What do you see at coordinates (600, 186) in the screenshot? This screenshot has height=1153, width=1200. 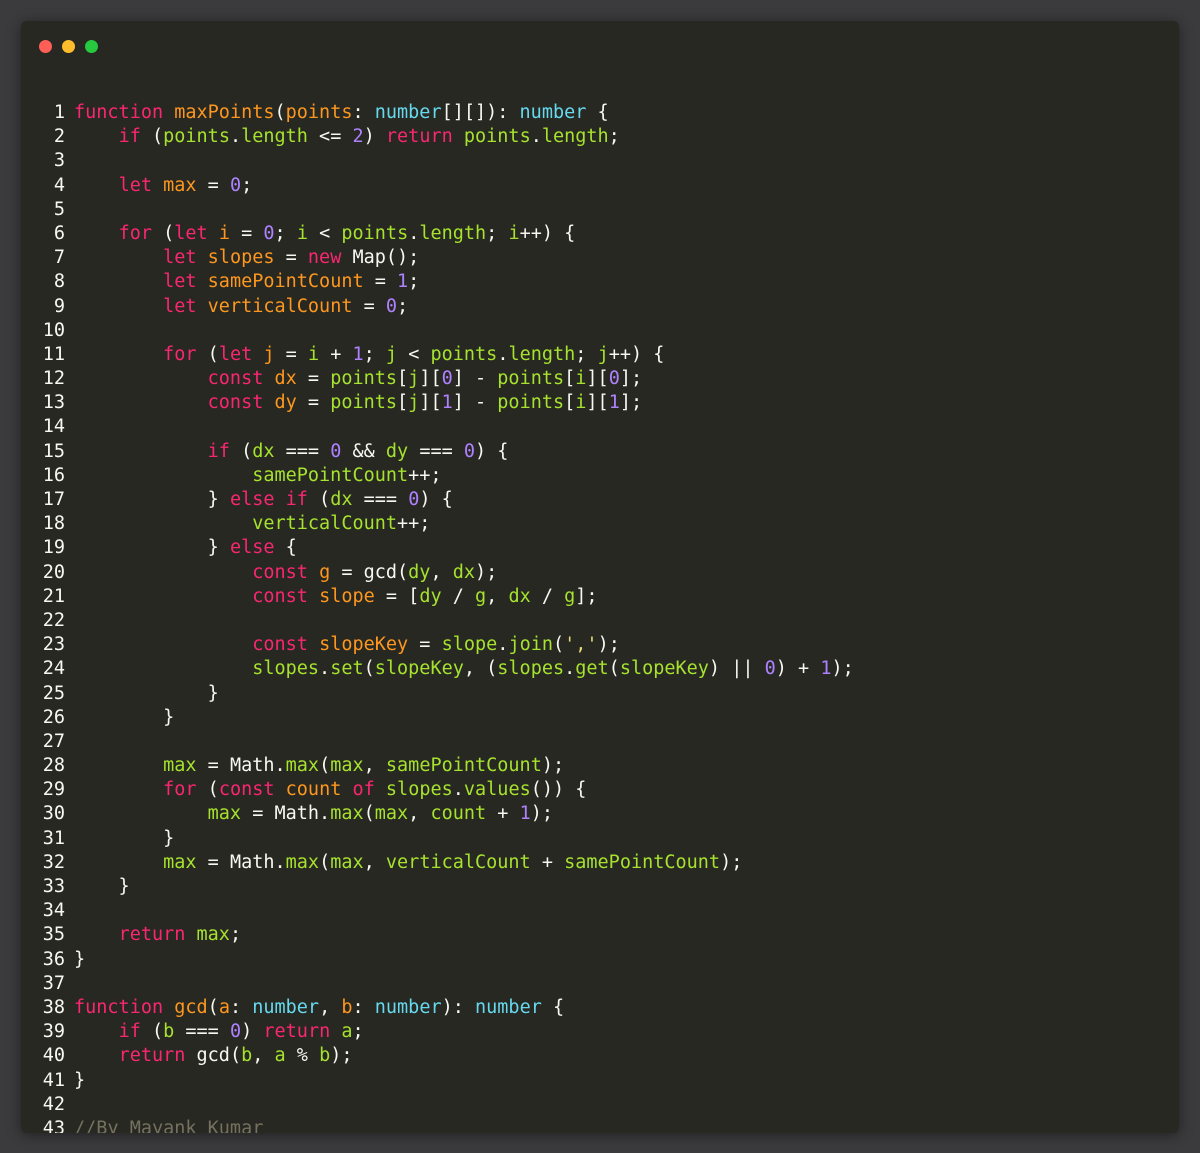 I see `code-line: 4 let max = 0;` at bounding box center [600, 186].